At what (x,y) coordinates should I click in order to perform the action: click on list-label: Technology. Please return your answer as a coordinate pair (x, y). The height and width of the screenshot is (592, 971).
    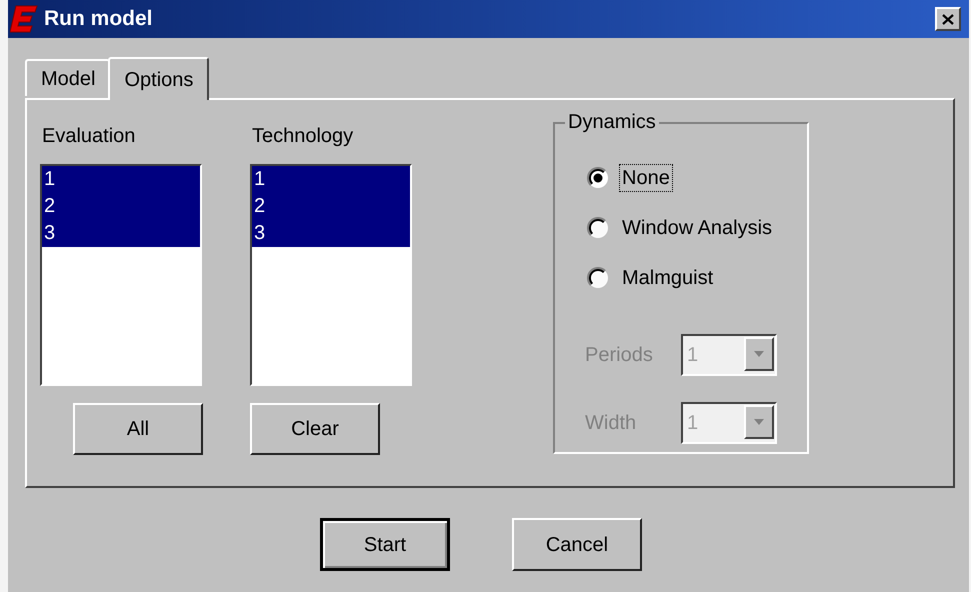
    Looking at the image, I should click on (303, 136).